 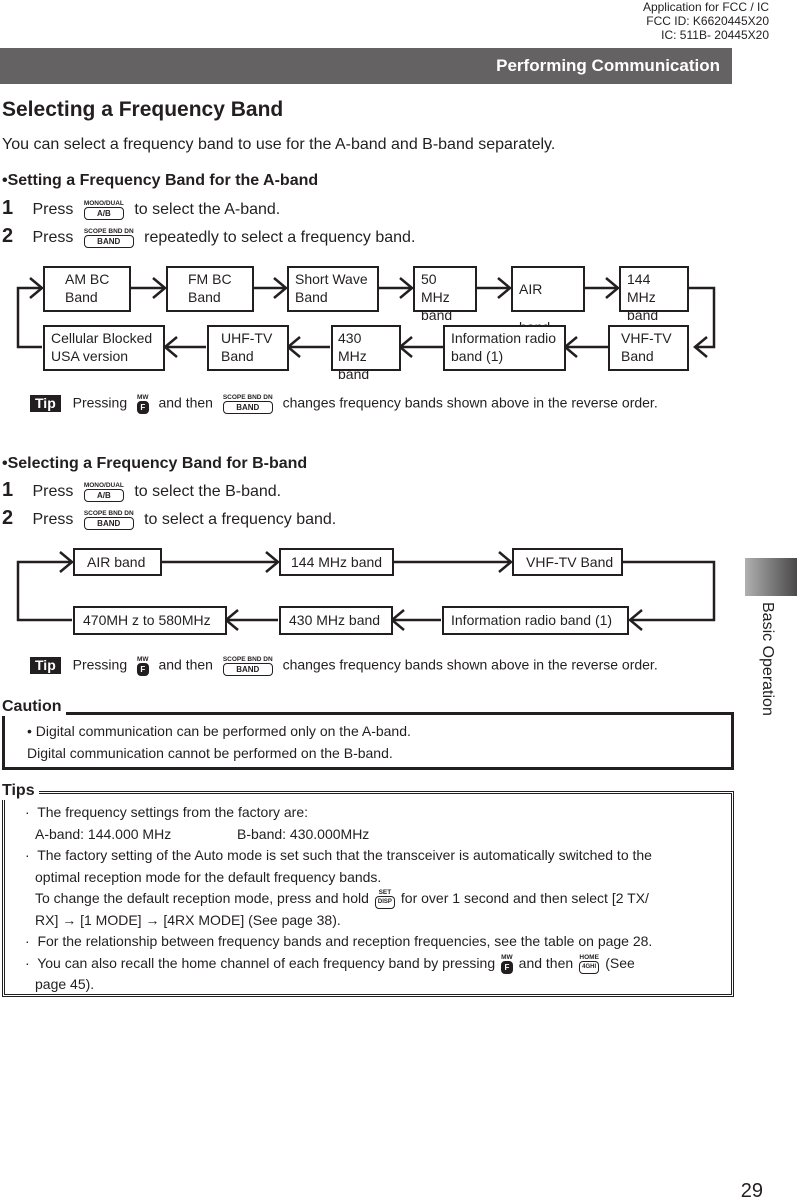 I want to click on chapter-tab, so click(x=771, y=577).